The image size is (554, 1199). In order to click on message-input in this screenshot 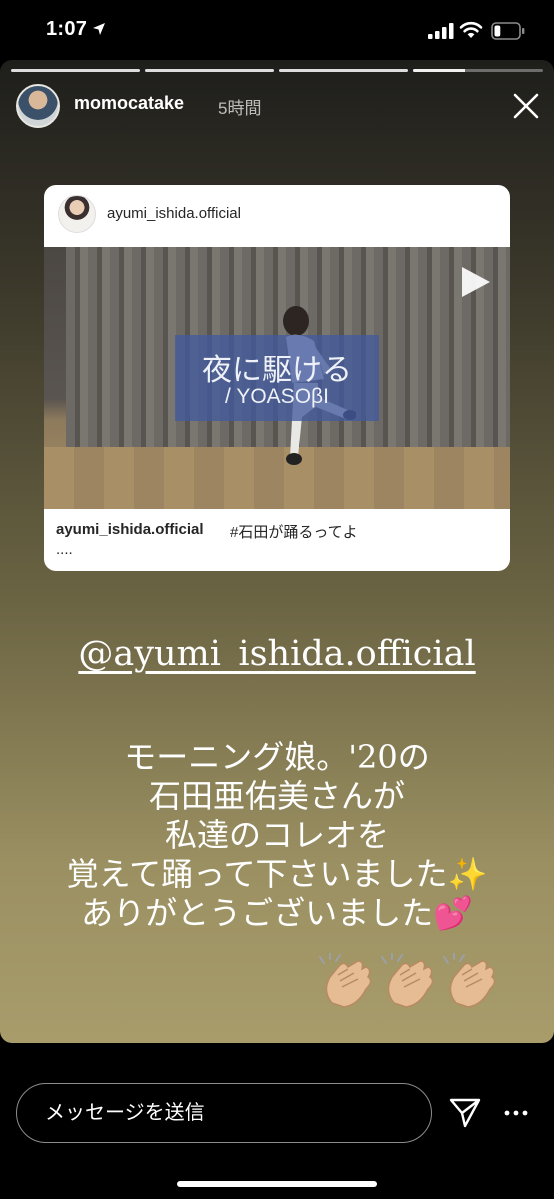, I will do `click(224, 1113)`.